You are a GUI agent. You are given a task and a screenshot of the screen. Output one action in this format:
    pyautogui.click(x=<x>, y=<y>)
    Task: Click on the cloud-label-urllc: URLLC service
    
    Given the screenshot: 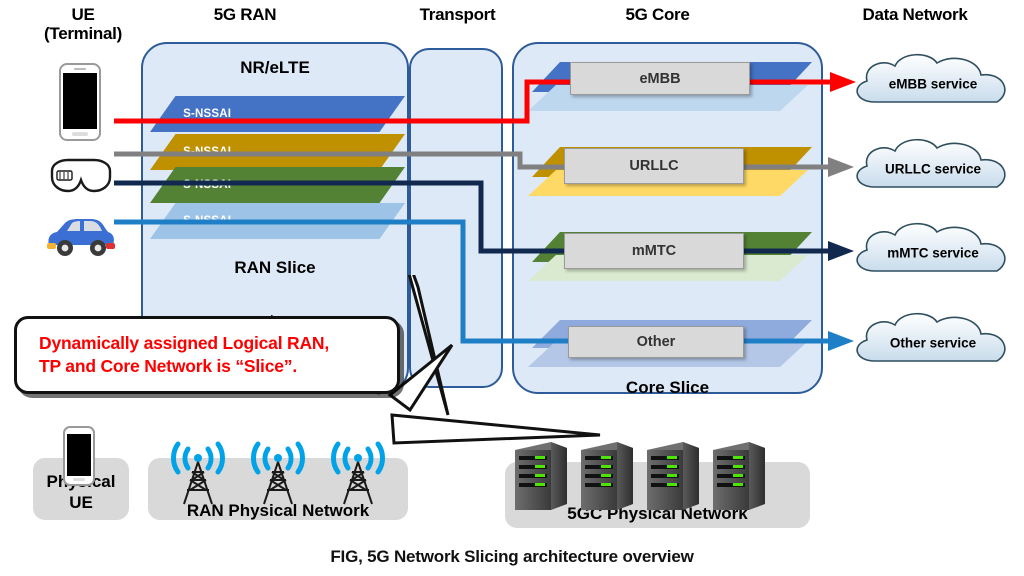 What is the action you would take?
    pyautogui.click(x=933, y=169)
    